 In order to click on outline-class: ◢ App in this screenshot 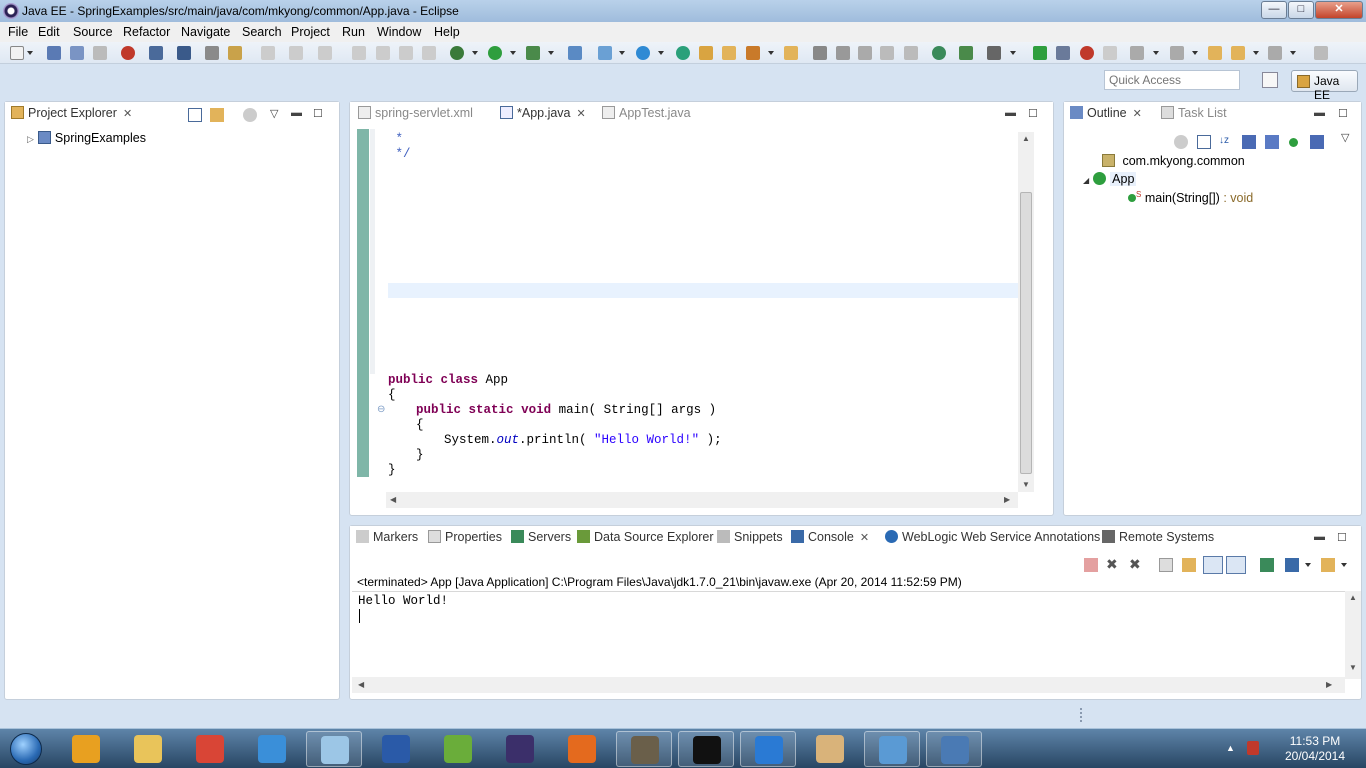, I will do `click(1110, 179)`.